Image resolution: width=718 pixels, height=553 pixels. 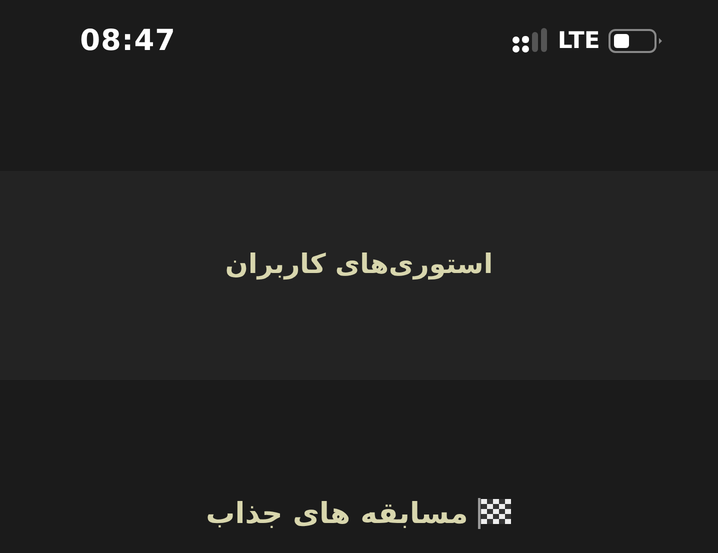 What do you see at coordinates (494, 513) in the screenshot?
I see `checkered-flag-icon` at bounding box center [494, 513].